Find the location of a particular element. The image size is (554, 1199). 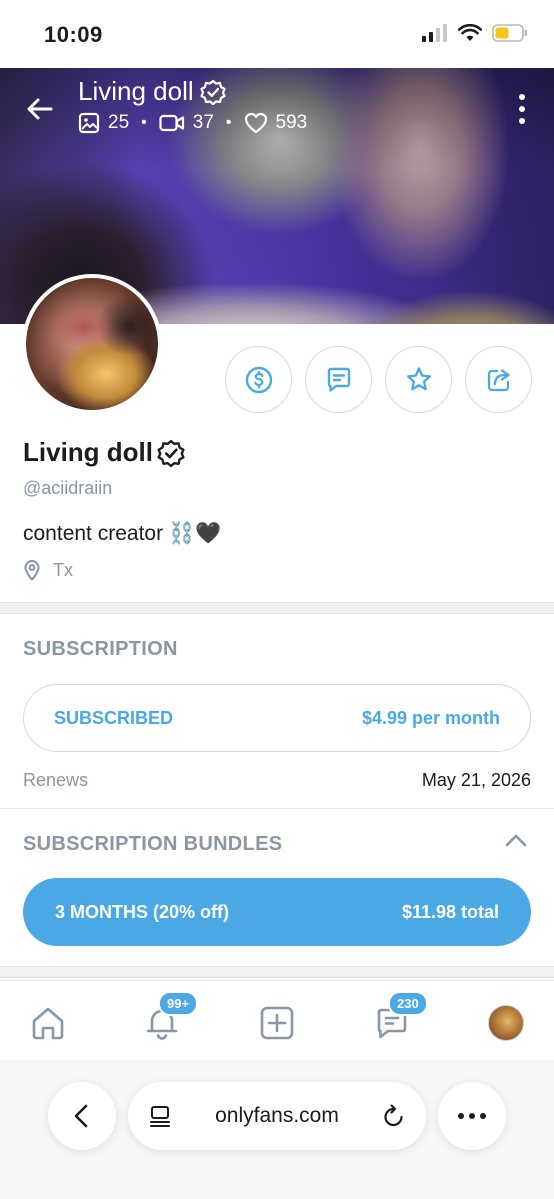

signal-icon is located at coordinates (434, 33).